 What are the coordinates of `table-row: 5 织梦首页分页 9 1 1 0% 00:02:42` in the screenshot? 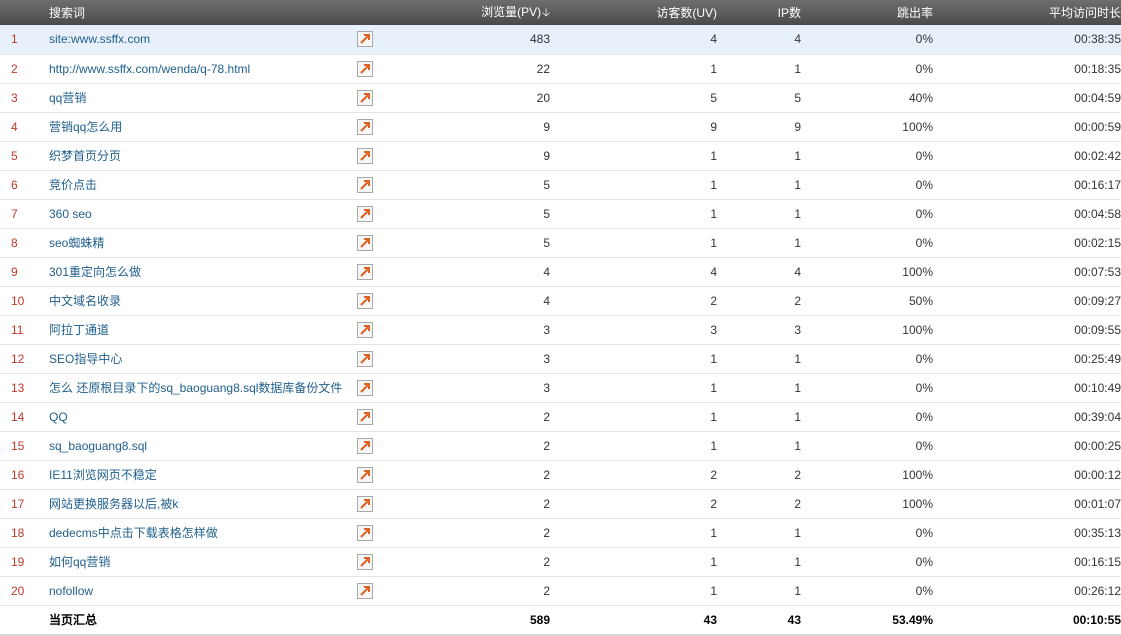 It's located at (560, 156).